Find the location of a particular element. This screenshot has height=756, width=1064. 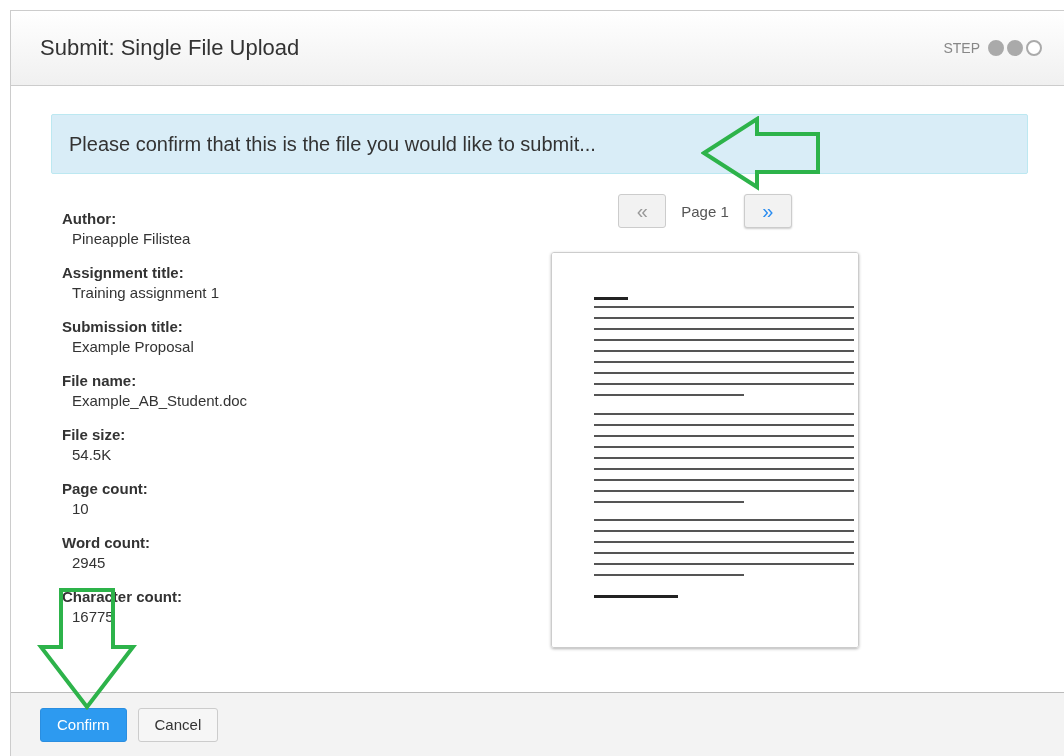

detail-label: Author: is located at coordinates (90, 218).